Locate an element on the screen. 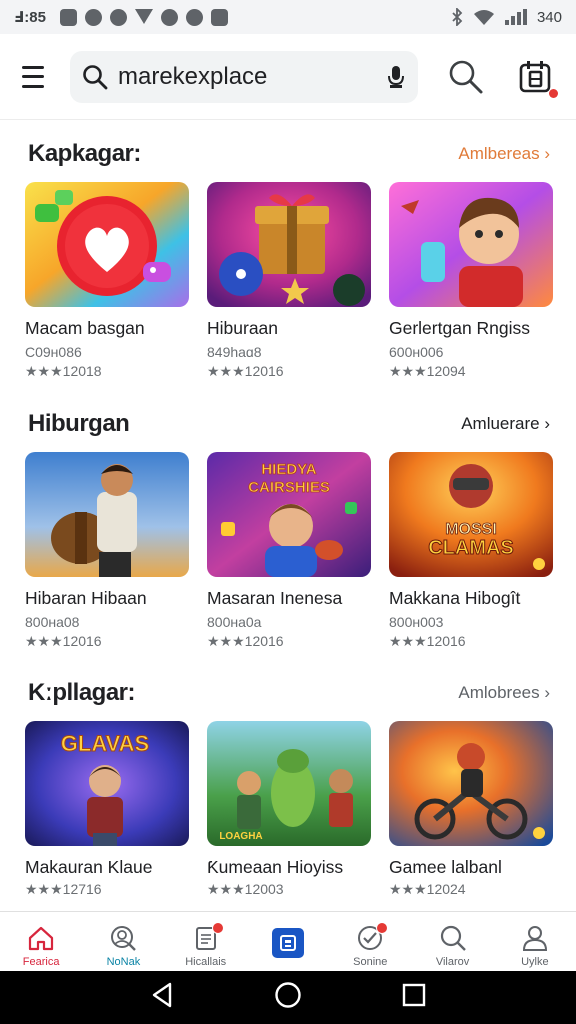  home-button-icon is located at coordinates (288, 997).